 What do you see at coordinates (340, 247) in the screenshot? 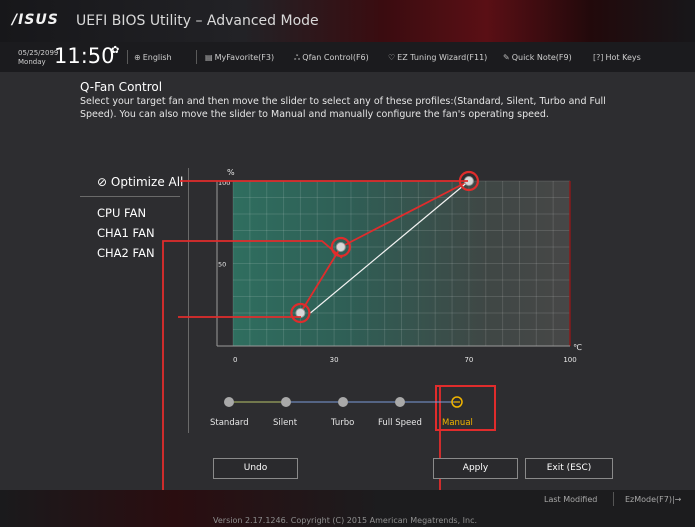
I see `curve-point-handle` at bounding box center [340, 247].